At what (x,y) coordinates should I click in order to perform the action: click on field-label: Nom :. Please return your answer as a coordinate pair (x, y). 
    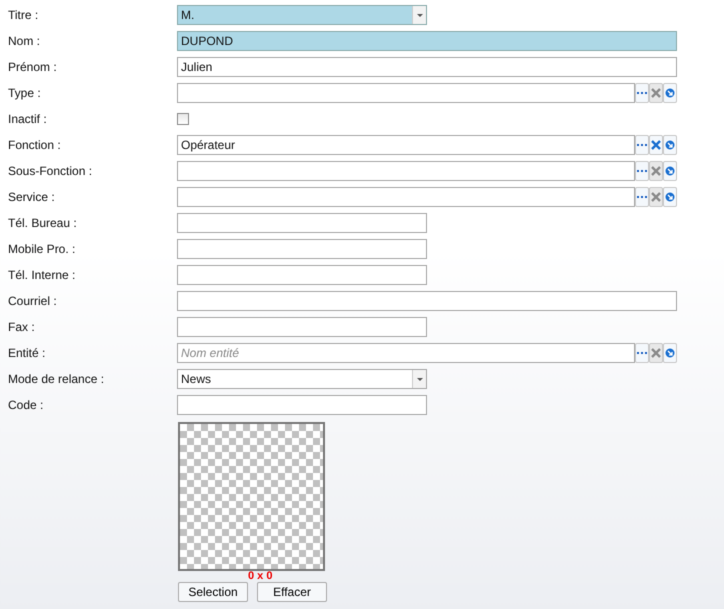
    Looking at the image, I should click on (25, 41).